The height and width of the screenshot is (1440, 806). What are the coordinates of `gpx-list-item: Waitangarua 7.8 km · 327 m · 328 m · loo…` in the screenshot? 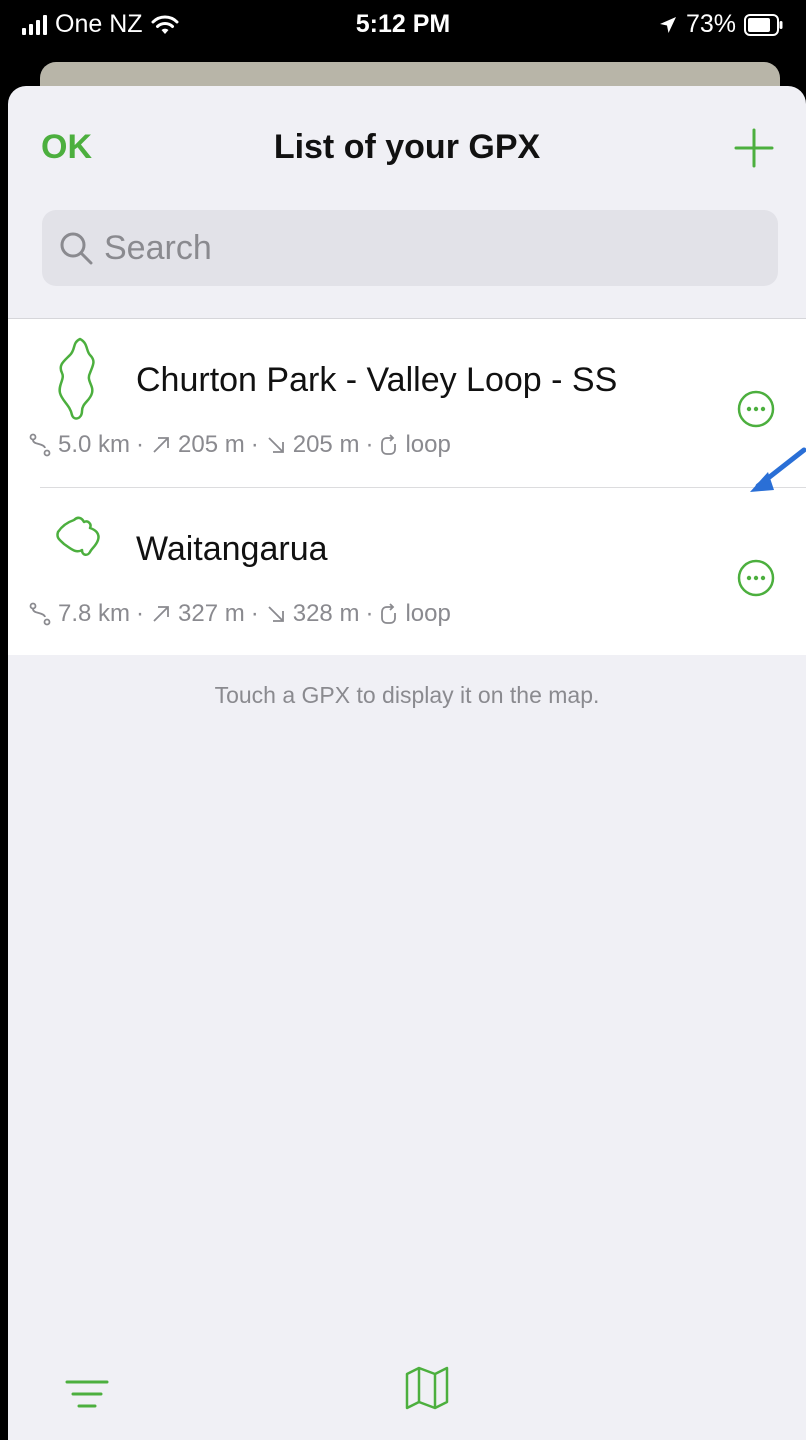 It's located at (417, 571).